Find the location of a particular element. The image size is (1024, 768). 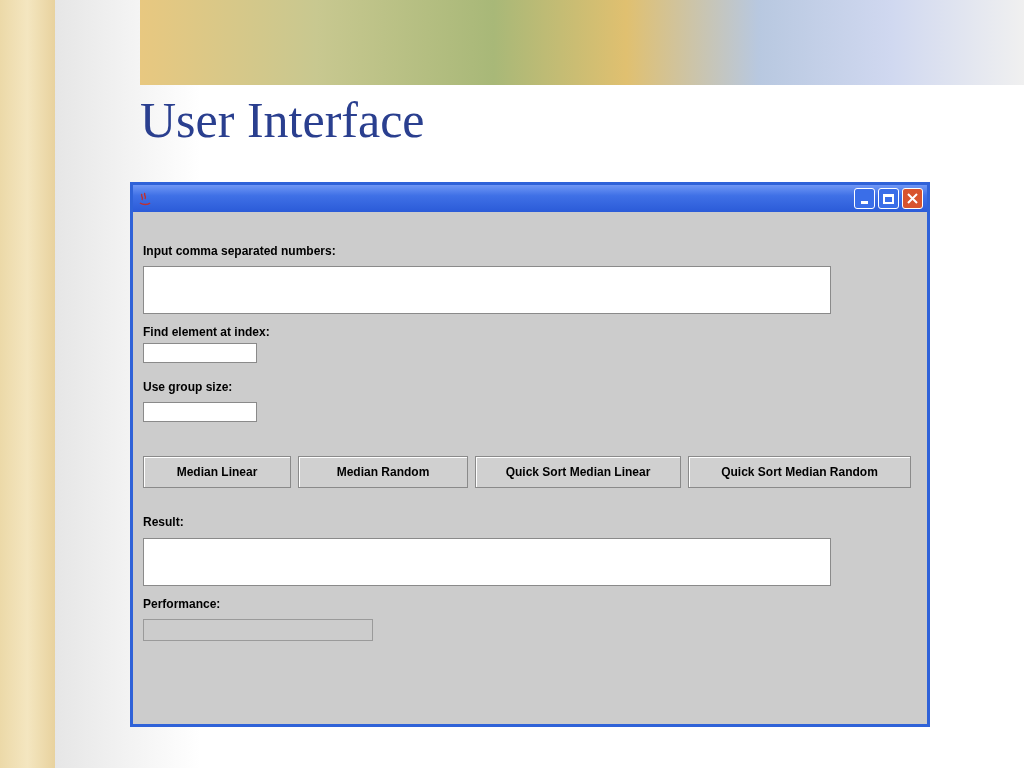

maximize-button is located at coordinates (888, 198).